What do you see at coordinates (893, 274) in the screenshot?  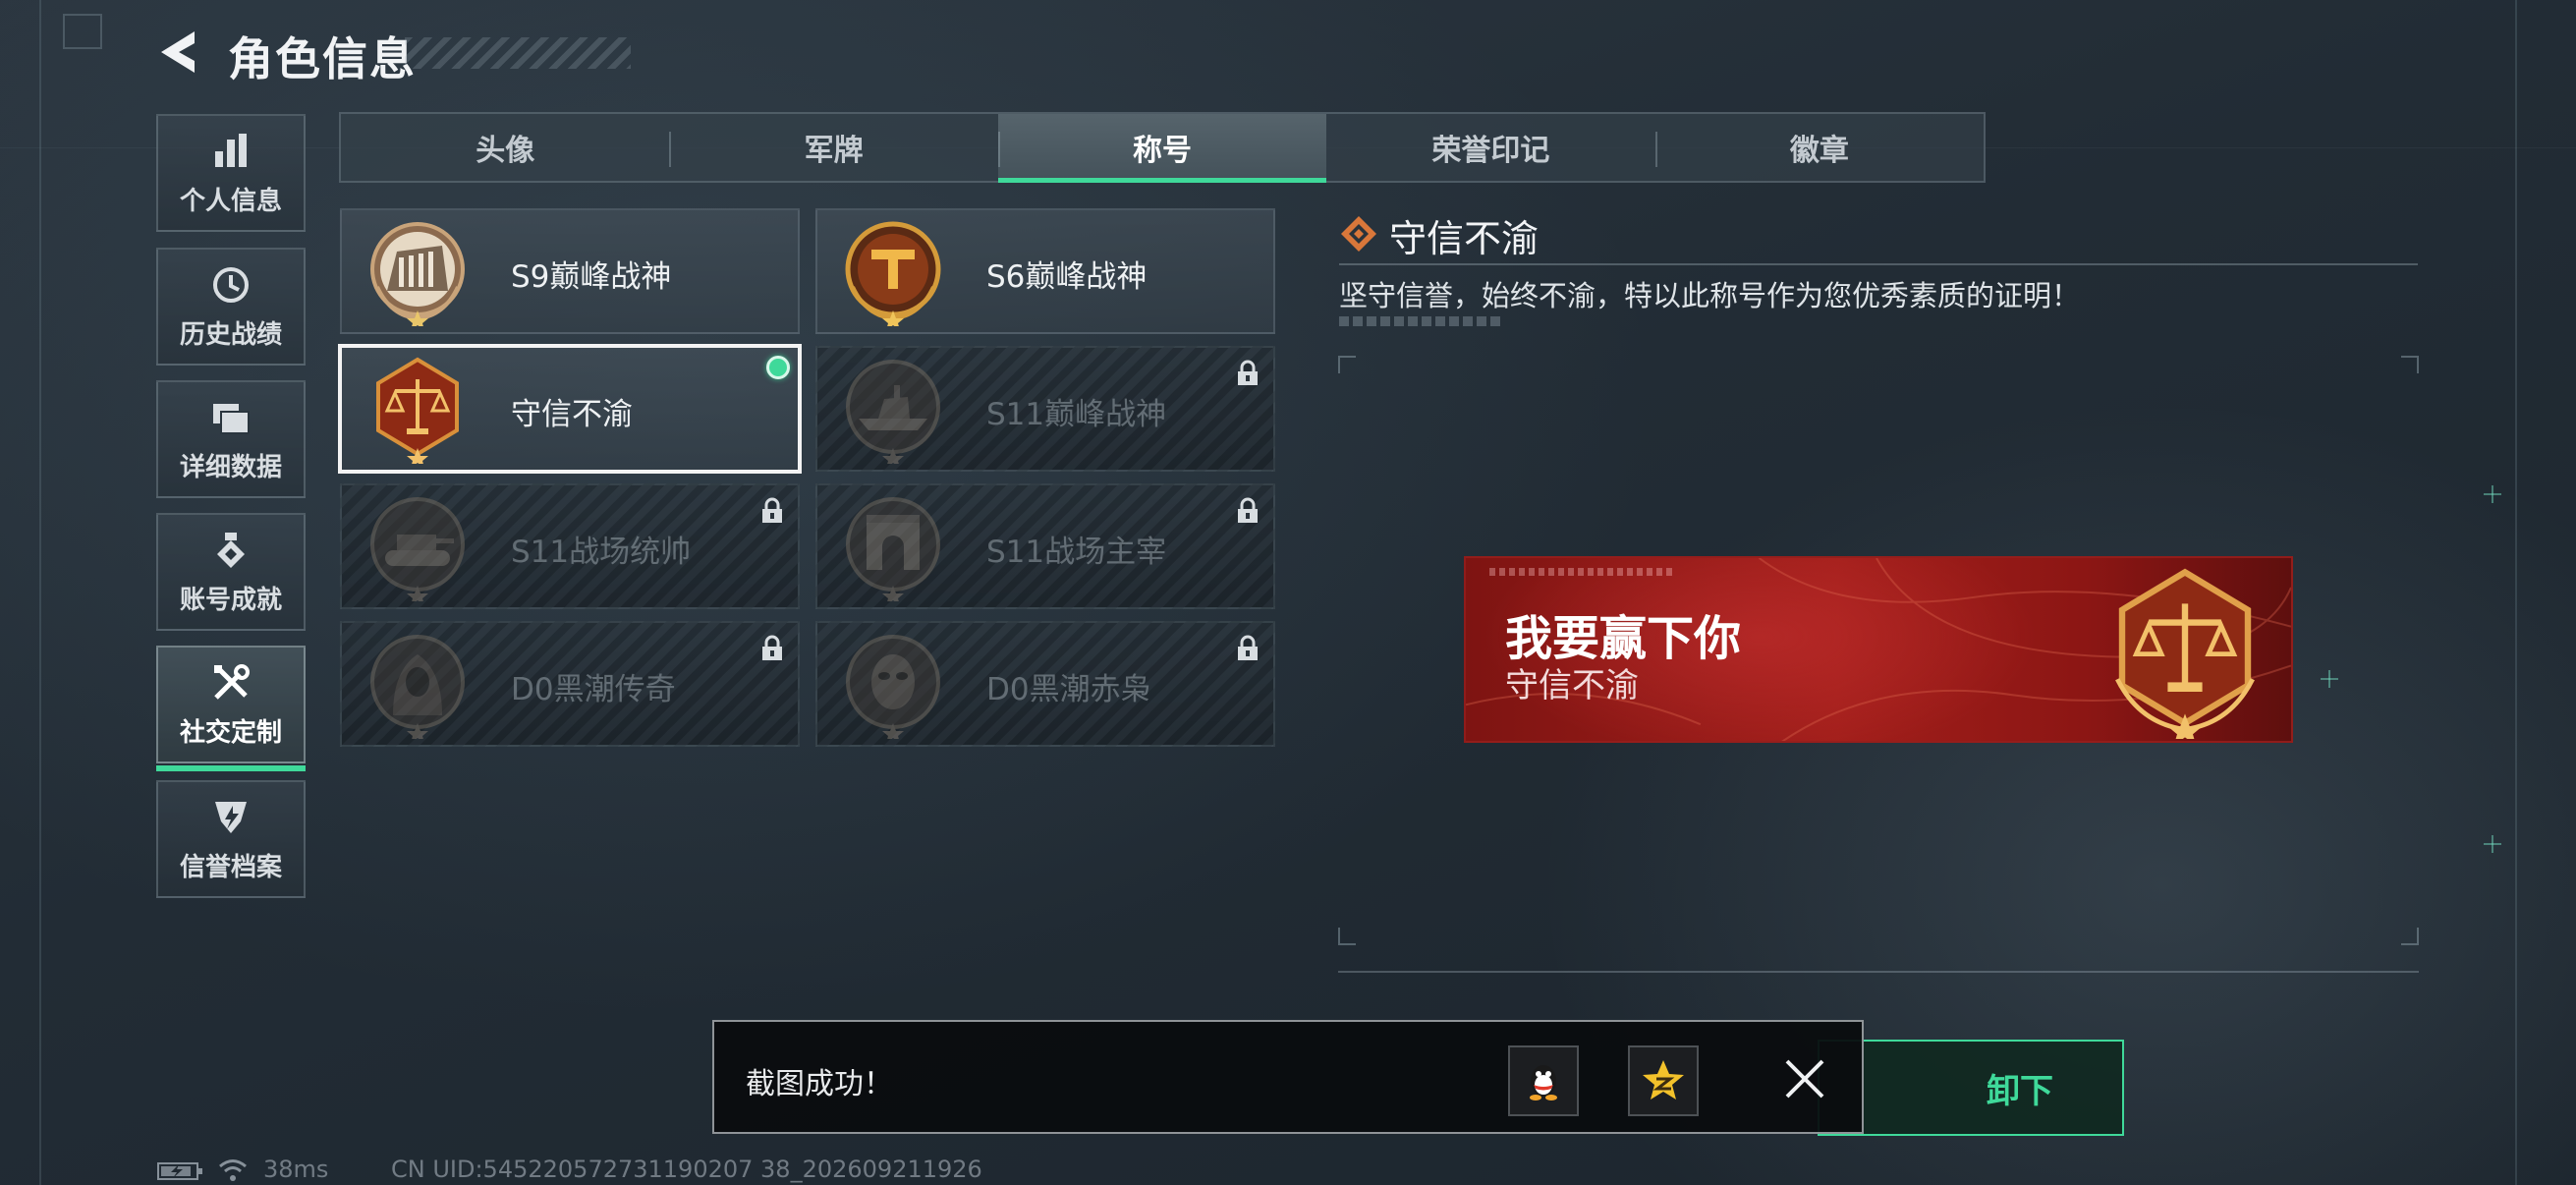 I see `t-shield-emblem-icon` at bounding box center [893, 274].